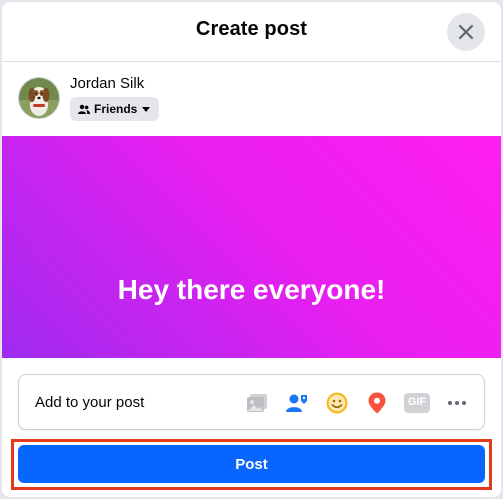  I want to click on feeling-activity-icon, so click(337, 403).